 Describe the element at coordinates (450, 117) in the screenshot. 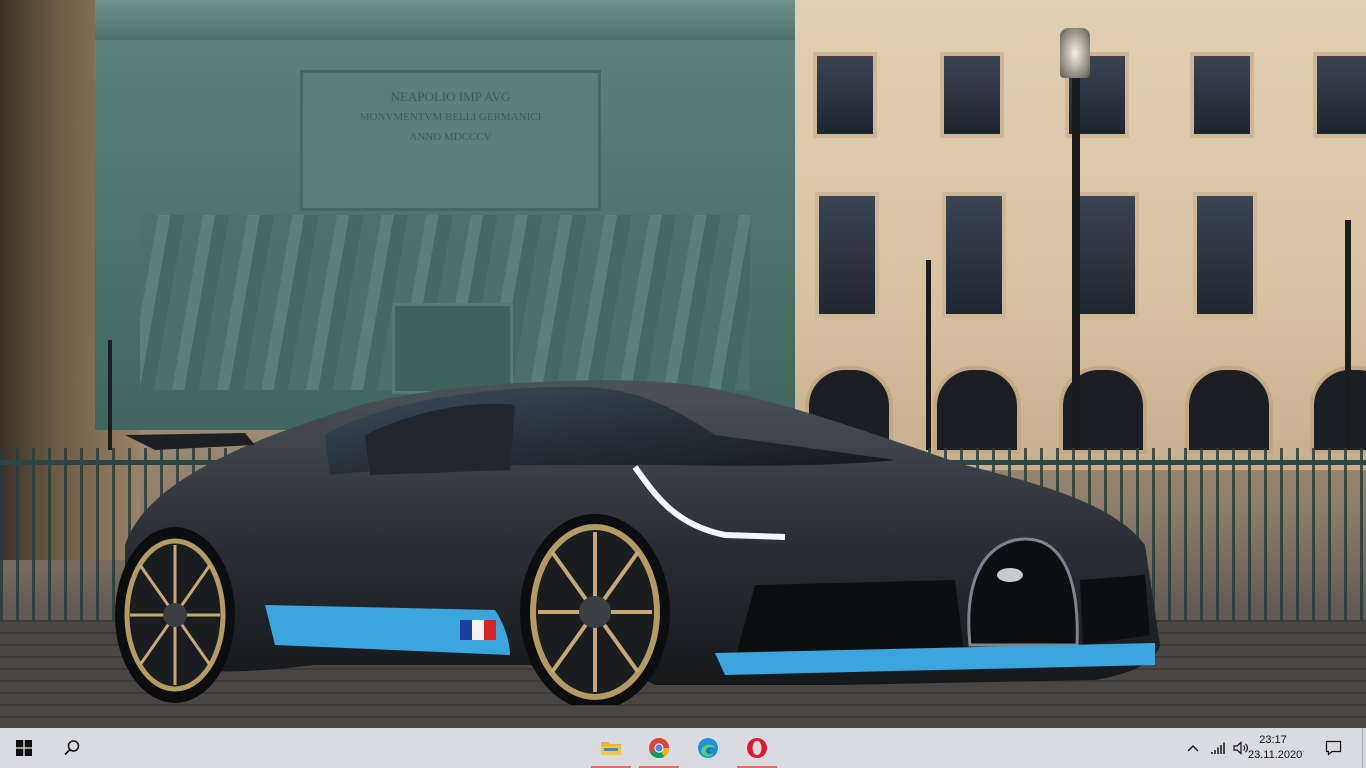

I see `inscription-line: MONVMENTVM BELLI GERMANICI` at that location.